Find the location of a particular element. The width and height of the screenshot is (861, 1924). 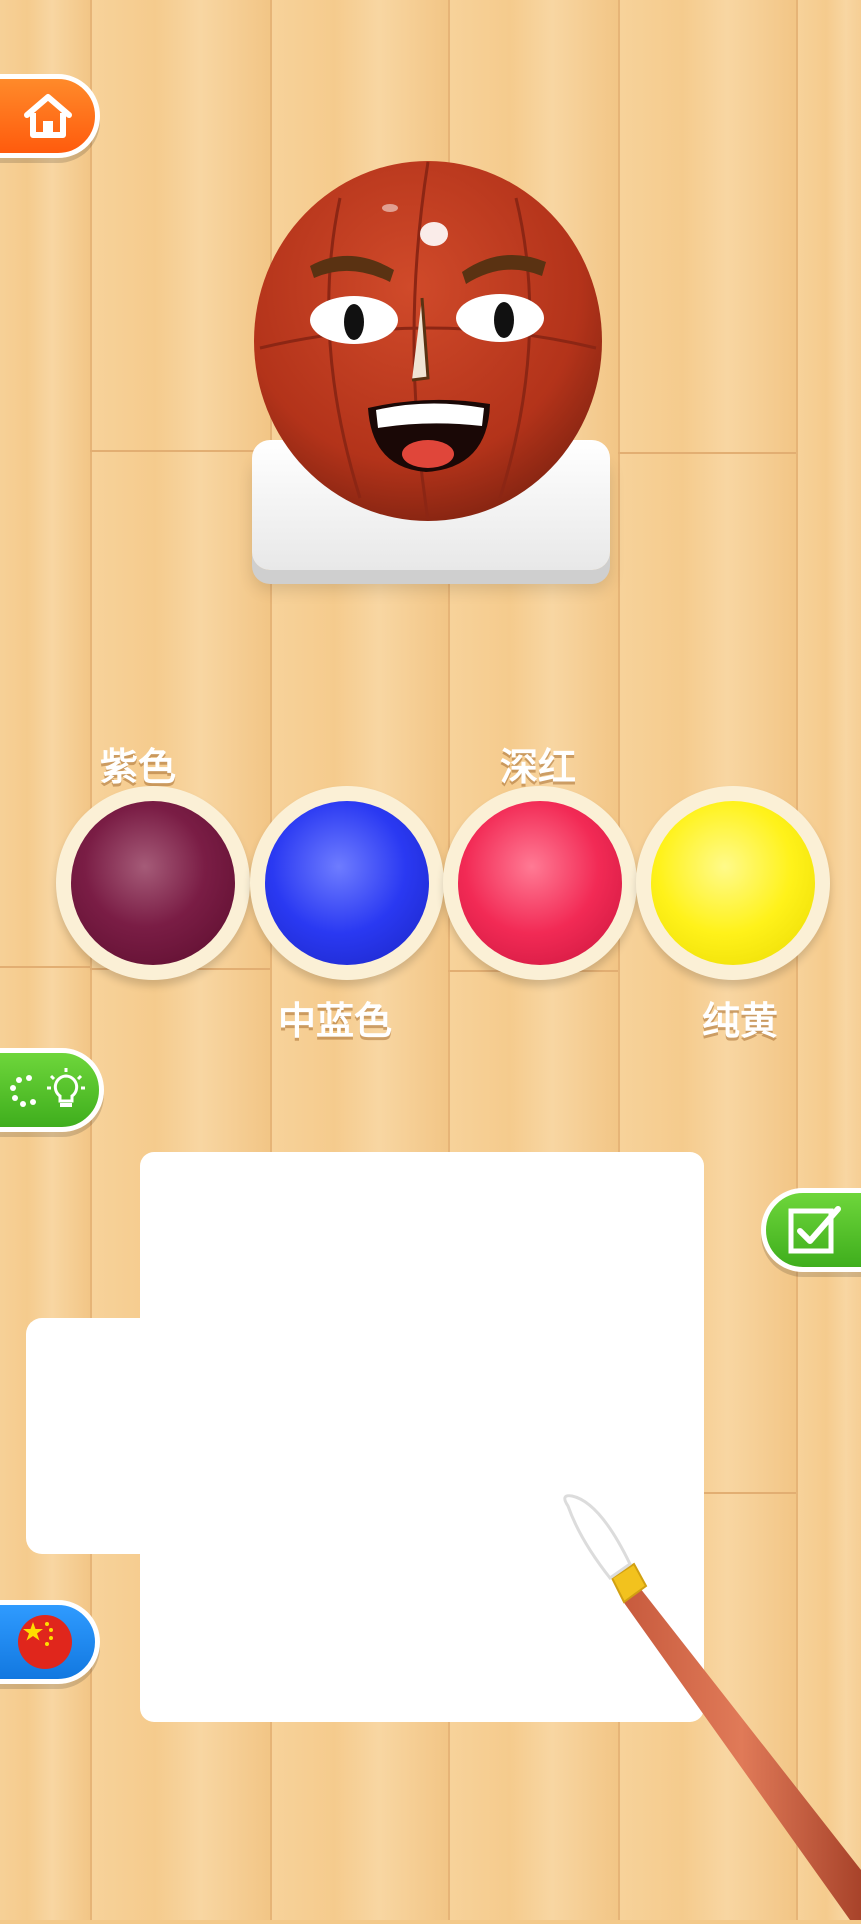

paint-pure-yellow is located at coordinates (733, 883).